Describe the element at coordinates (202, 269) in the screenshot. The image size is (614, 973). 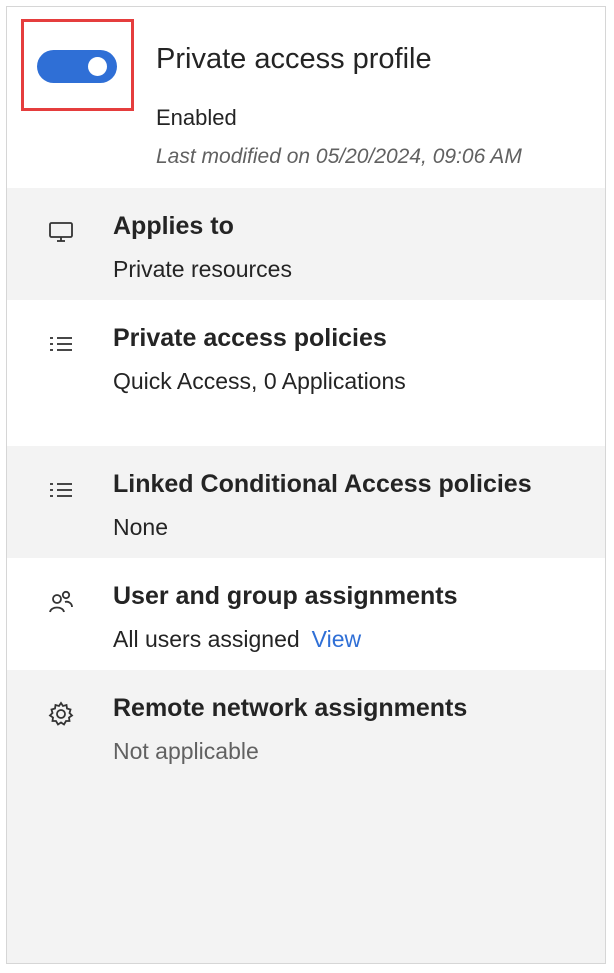
I see `section-value: Private resources` at that location.